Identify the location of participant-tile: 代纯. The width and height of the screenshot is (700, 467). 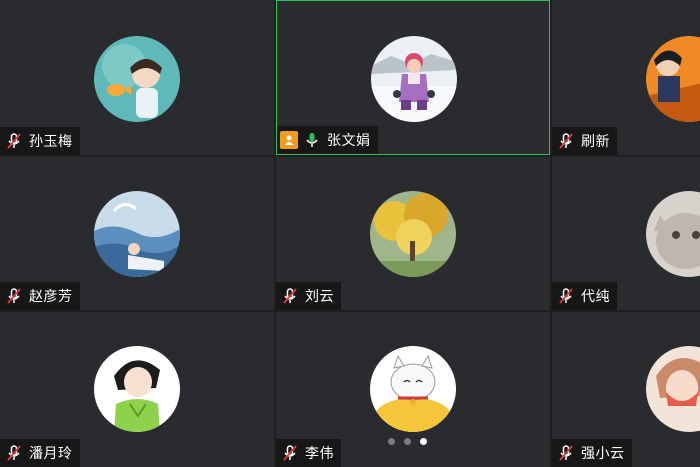
(626, 233).